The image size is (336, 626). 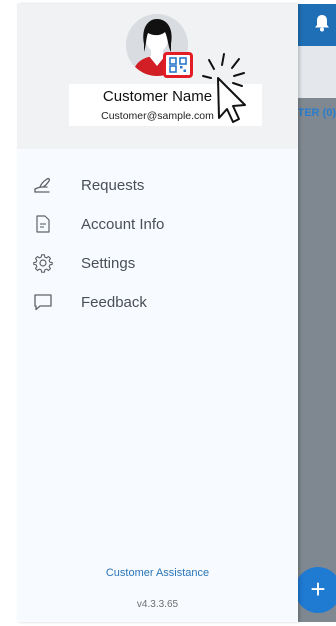 I want to click on click-cursor-icon, so click(x=224, y=88).